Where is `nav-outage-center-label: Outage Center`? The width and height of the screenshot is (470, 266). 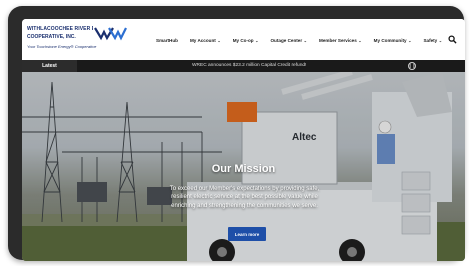
nav-outage-center-label: Outage Center is located at coordinates (286, 40).